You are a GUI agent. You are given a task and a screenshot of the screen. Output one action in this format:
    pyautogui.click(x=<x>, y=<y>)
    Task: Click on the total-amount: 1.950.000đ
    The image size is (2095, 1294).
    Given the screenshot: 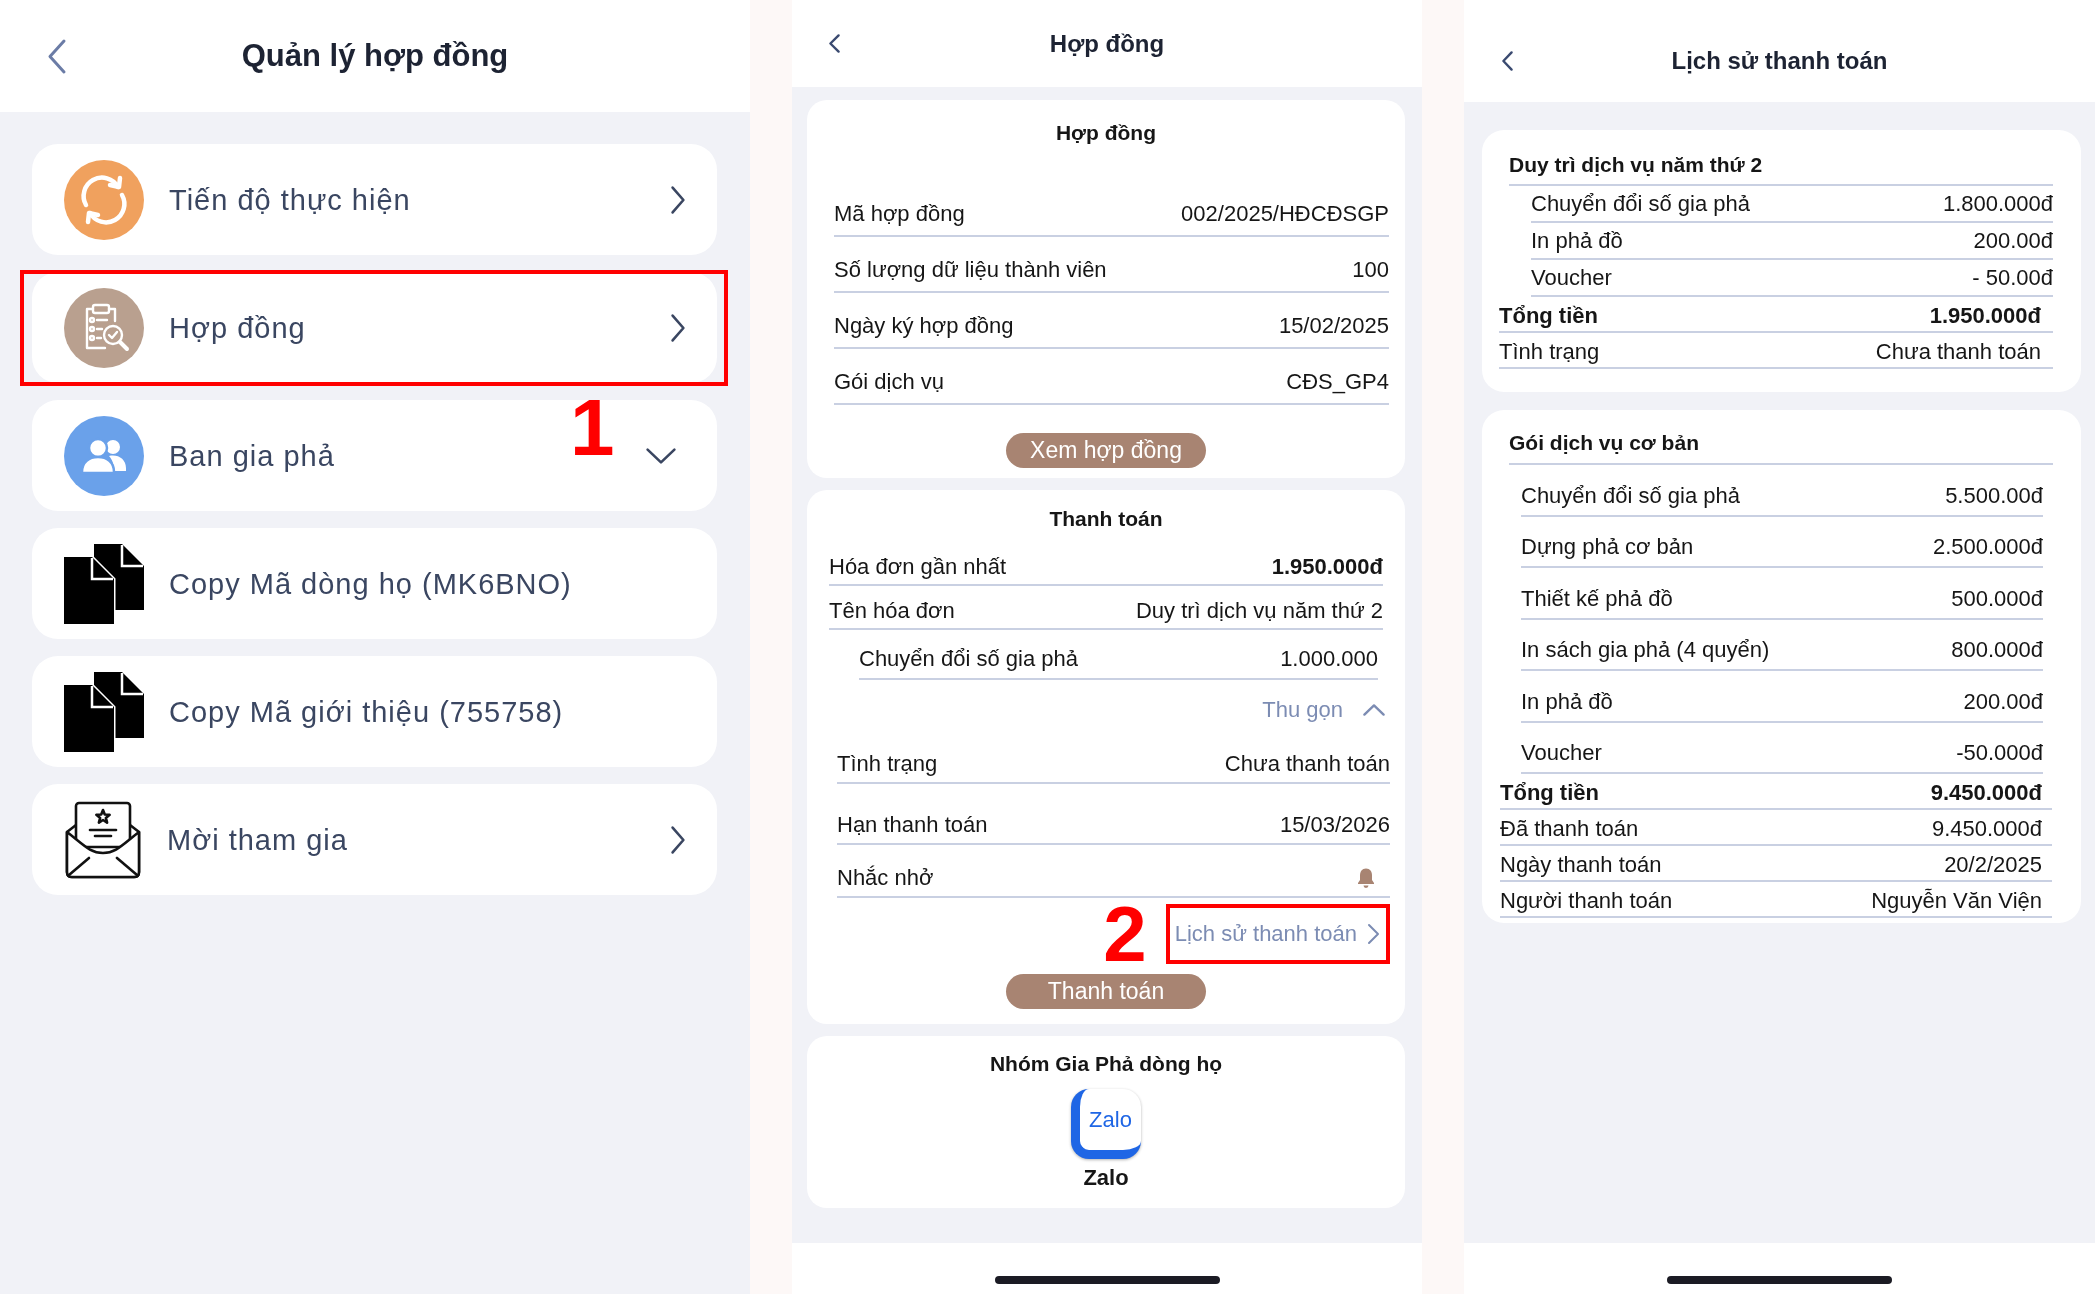 What is the action you would take?
    pyautogui.click(x=1985, y=316)
    